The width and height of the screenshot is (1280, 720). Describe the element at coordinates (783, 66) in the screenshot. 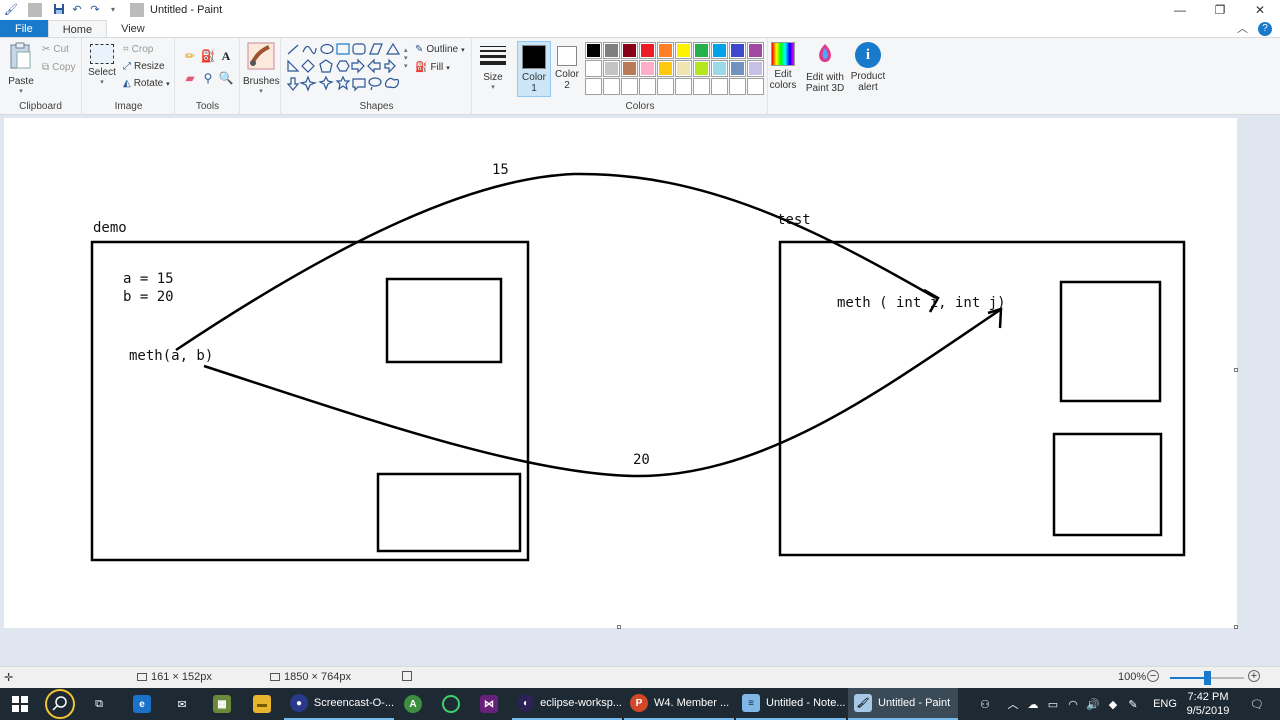

I see `edit-colors-button: Edit colors` at that location.